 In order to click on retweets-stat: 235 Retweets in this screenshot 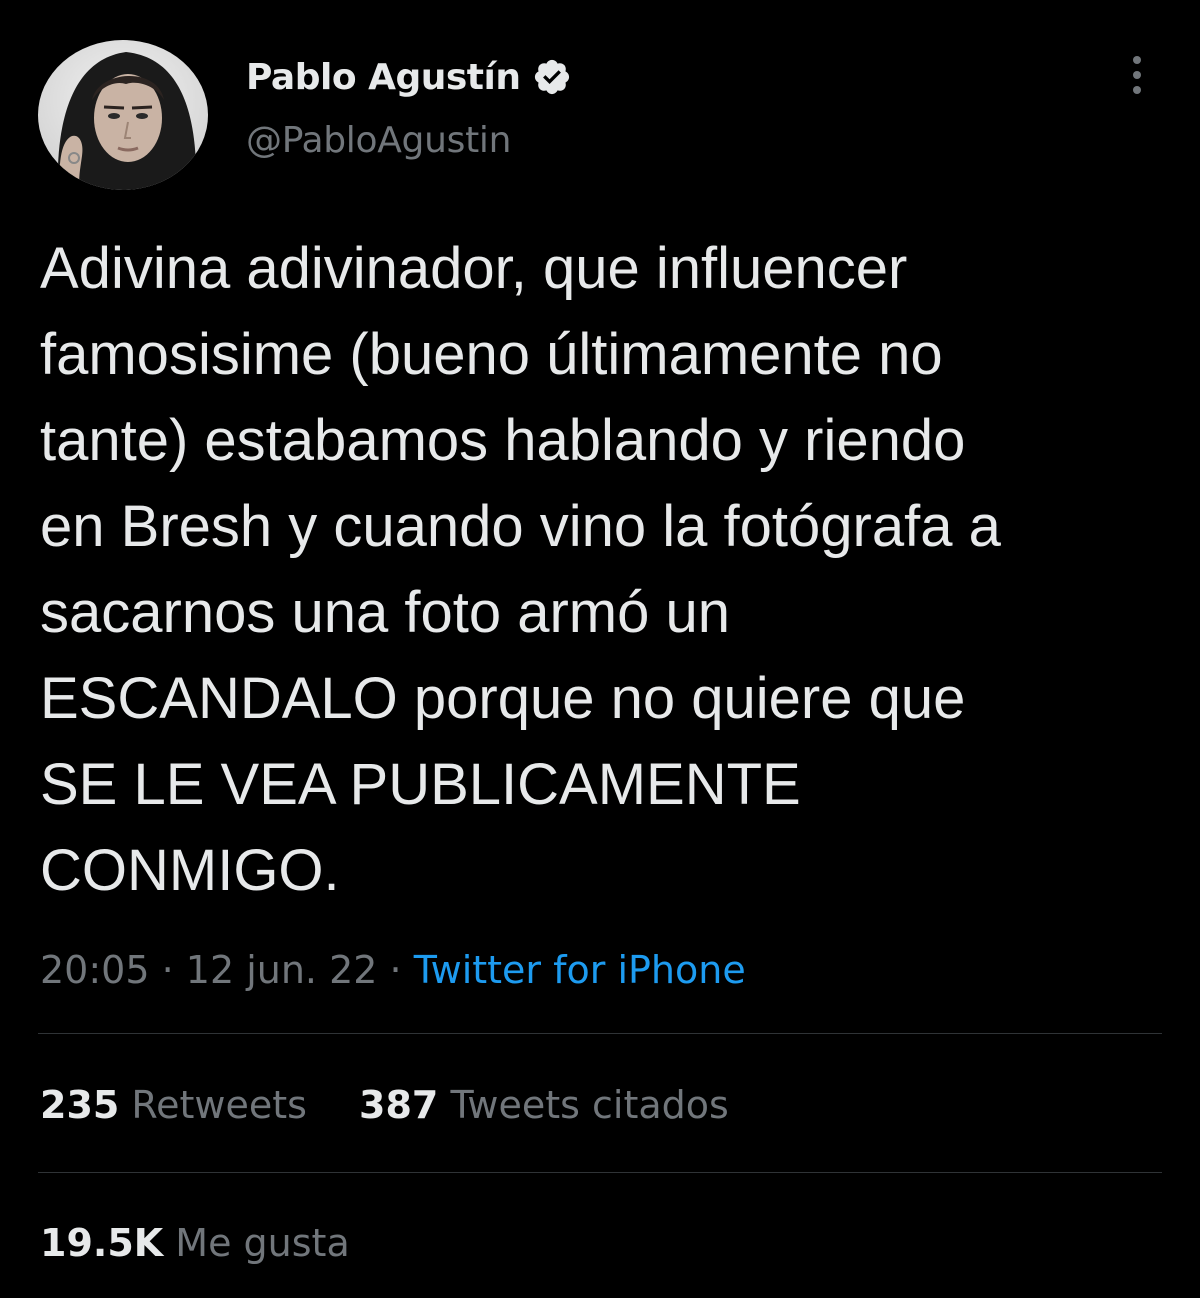, I will do `click(173, 1105)`.